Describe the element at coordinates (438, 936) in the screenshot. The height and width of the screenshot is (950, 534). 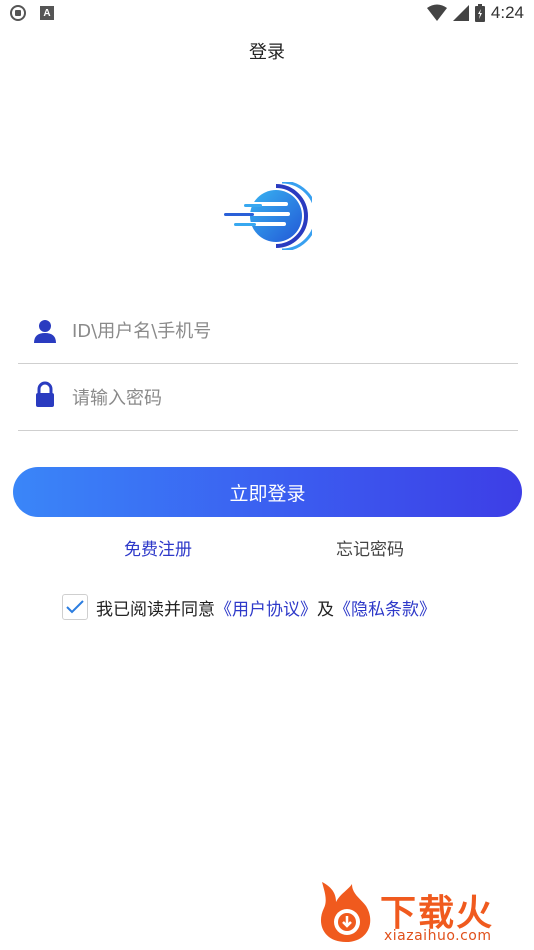
I see `watermark-url: xiazaihuo.com` at that location.